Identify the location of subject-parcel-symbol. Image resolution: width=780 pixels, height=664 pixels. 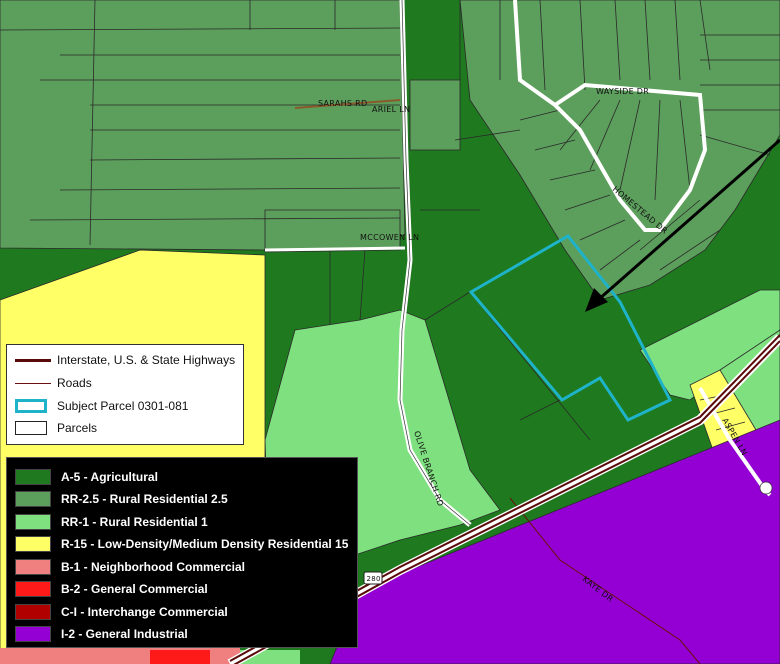
(31, 406).